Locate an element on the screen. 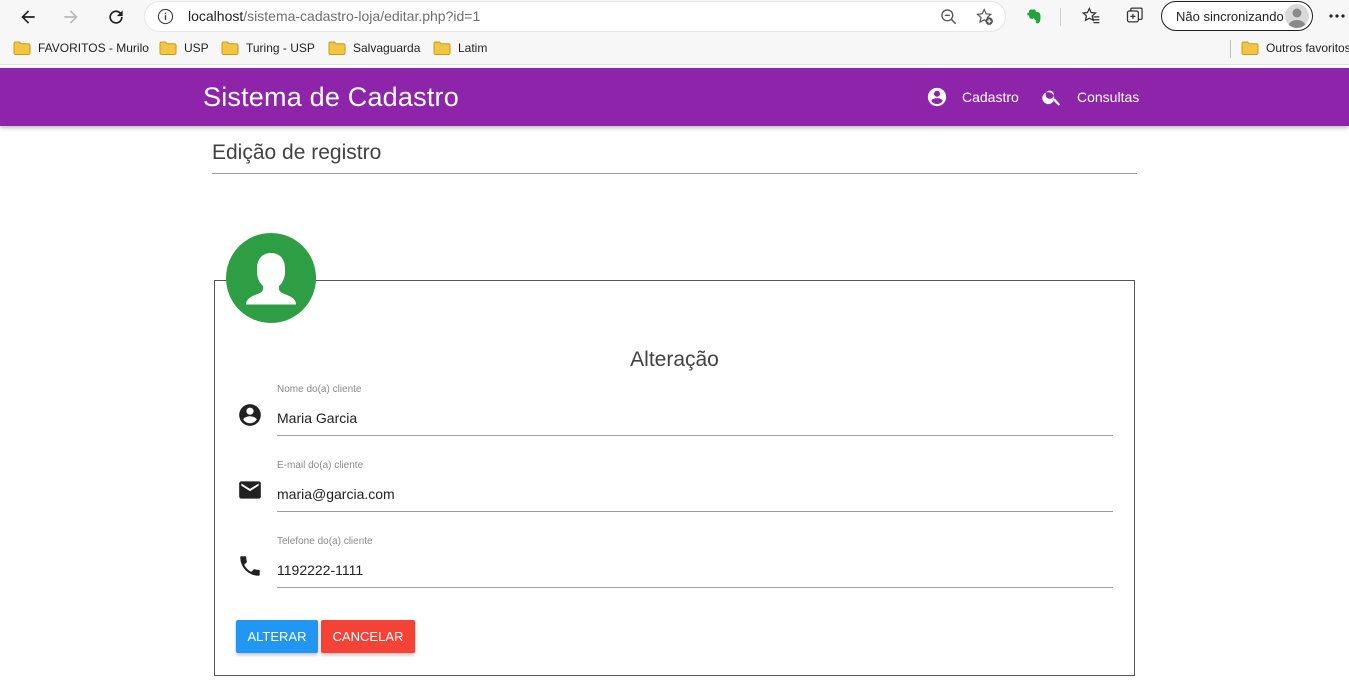 The height and width of the screenshot is (691, 1349). email-icon is located at coordinates (250, 490).